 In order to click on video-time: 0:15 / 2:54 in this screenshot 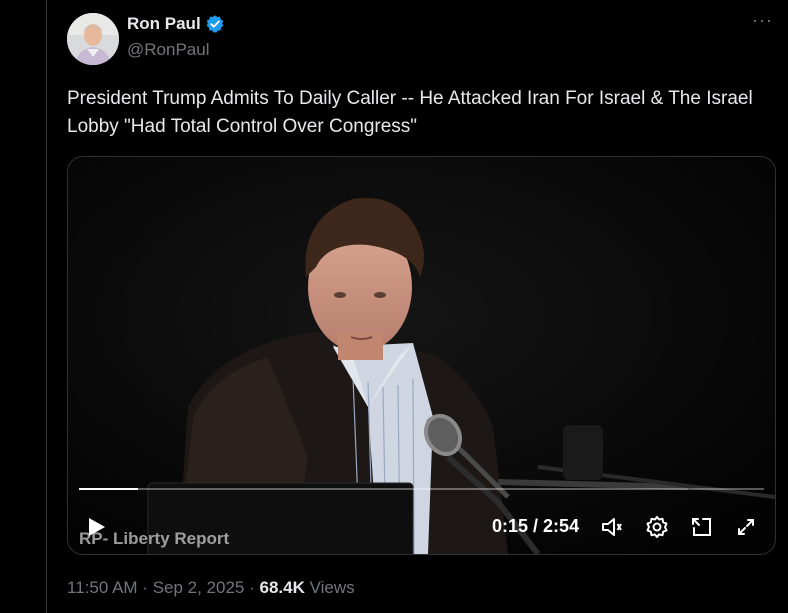, I will do `click(535, 526)`.